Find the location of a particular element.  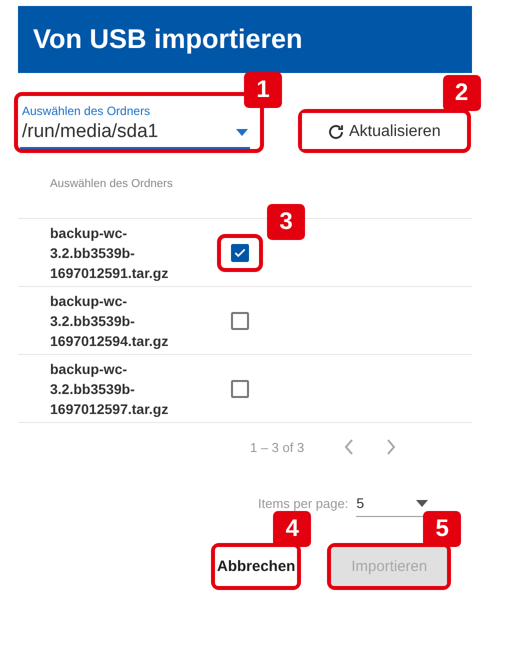

previous-page-icon is located at coordinates (349, 447).